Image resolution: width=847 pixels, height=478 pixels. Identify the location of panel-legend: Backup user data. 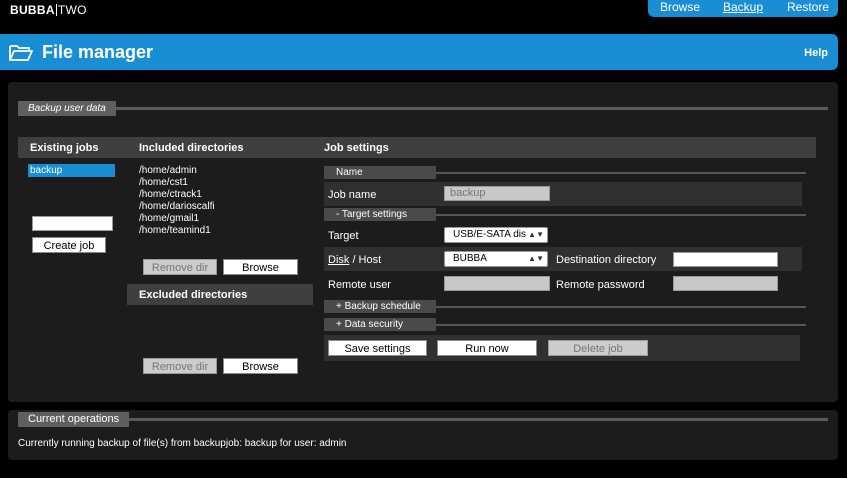
(67, 108).